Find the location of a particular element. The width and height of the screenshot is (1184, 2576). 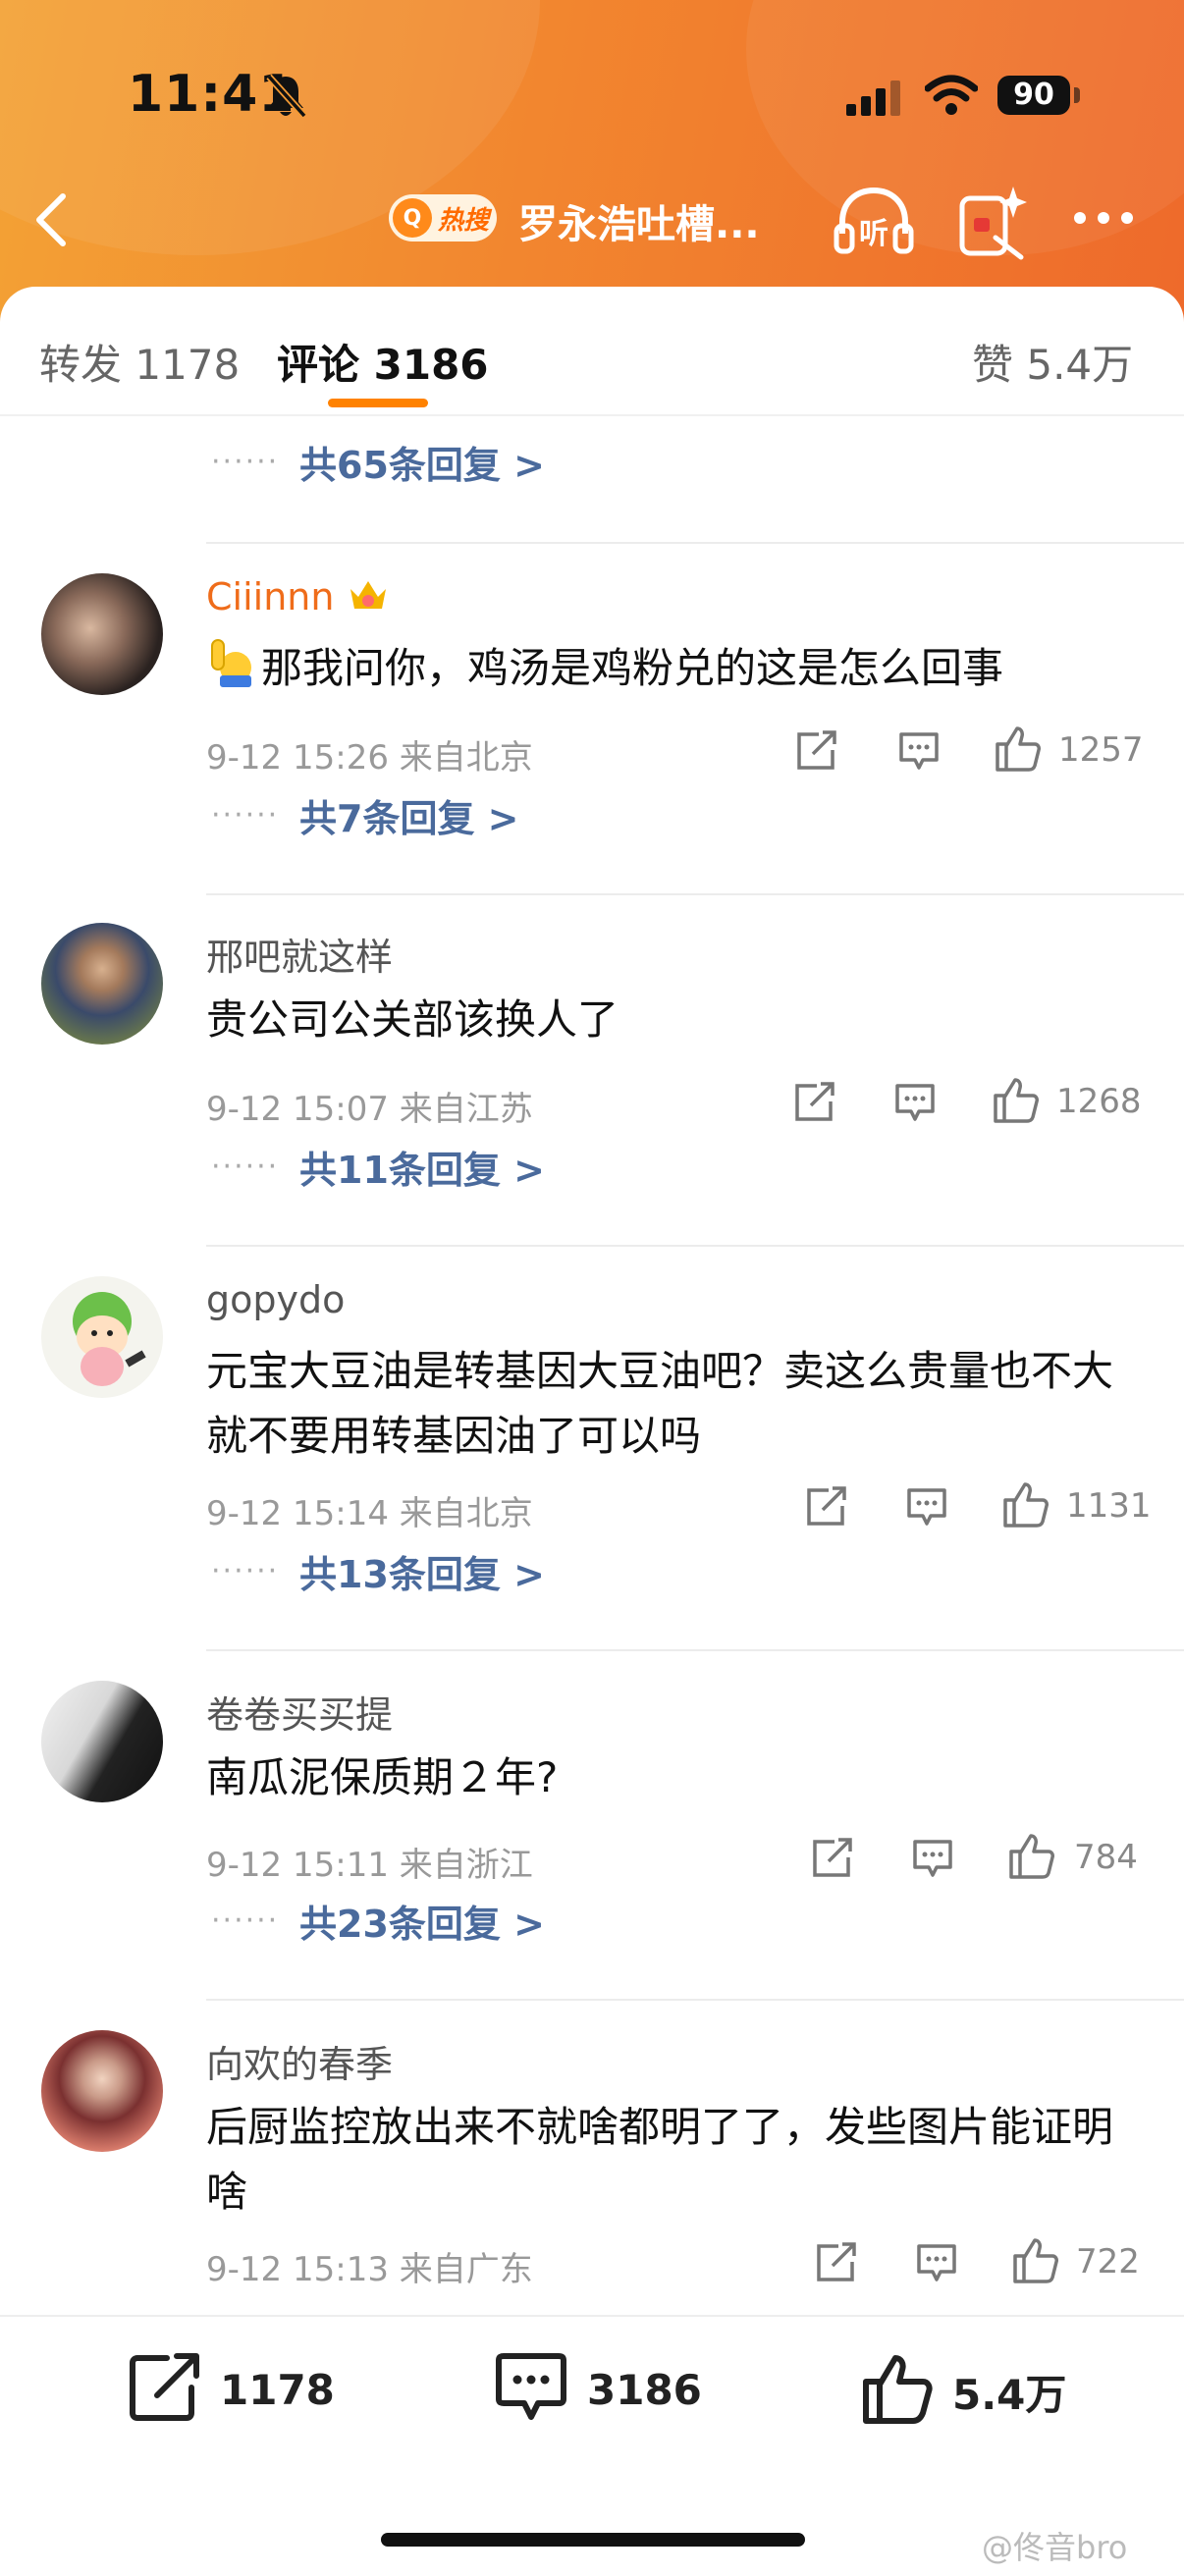

like-count: 5.4万 is located at coordinates (1010, 2394).